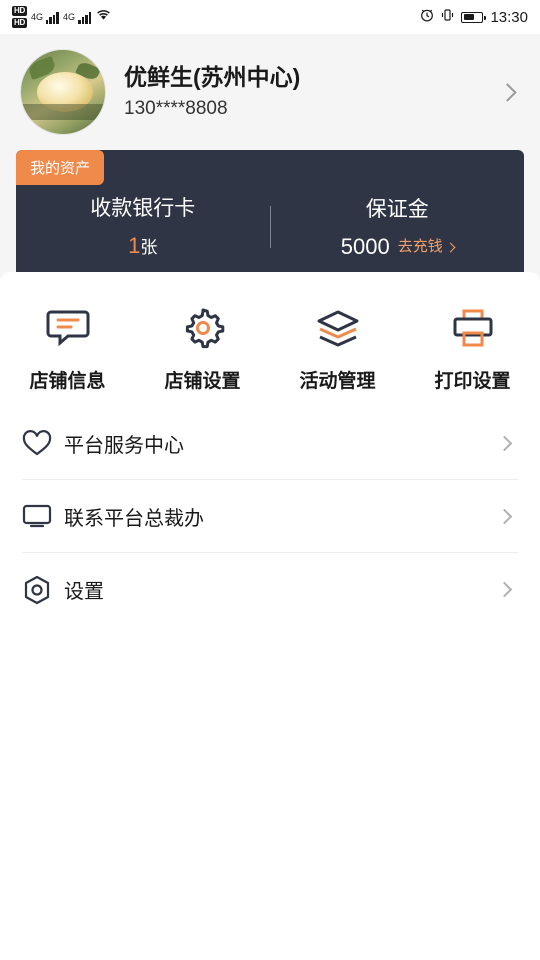  I want to click on hd-badge-1: HD, so click(19, 11).